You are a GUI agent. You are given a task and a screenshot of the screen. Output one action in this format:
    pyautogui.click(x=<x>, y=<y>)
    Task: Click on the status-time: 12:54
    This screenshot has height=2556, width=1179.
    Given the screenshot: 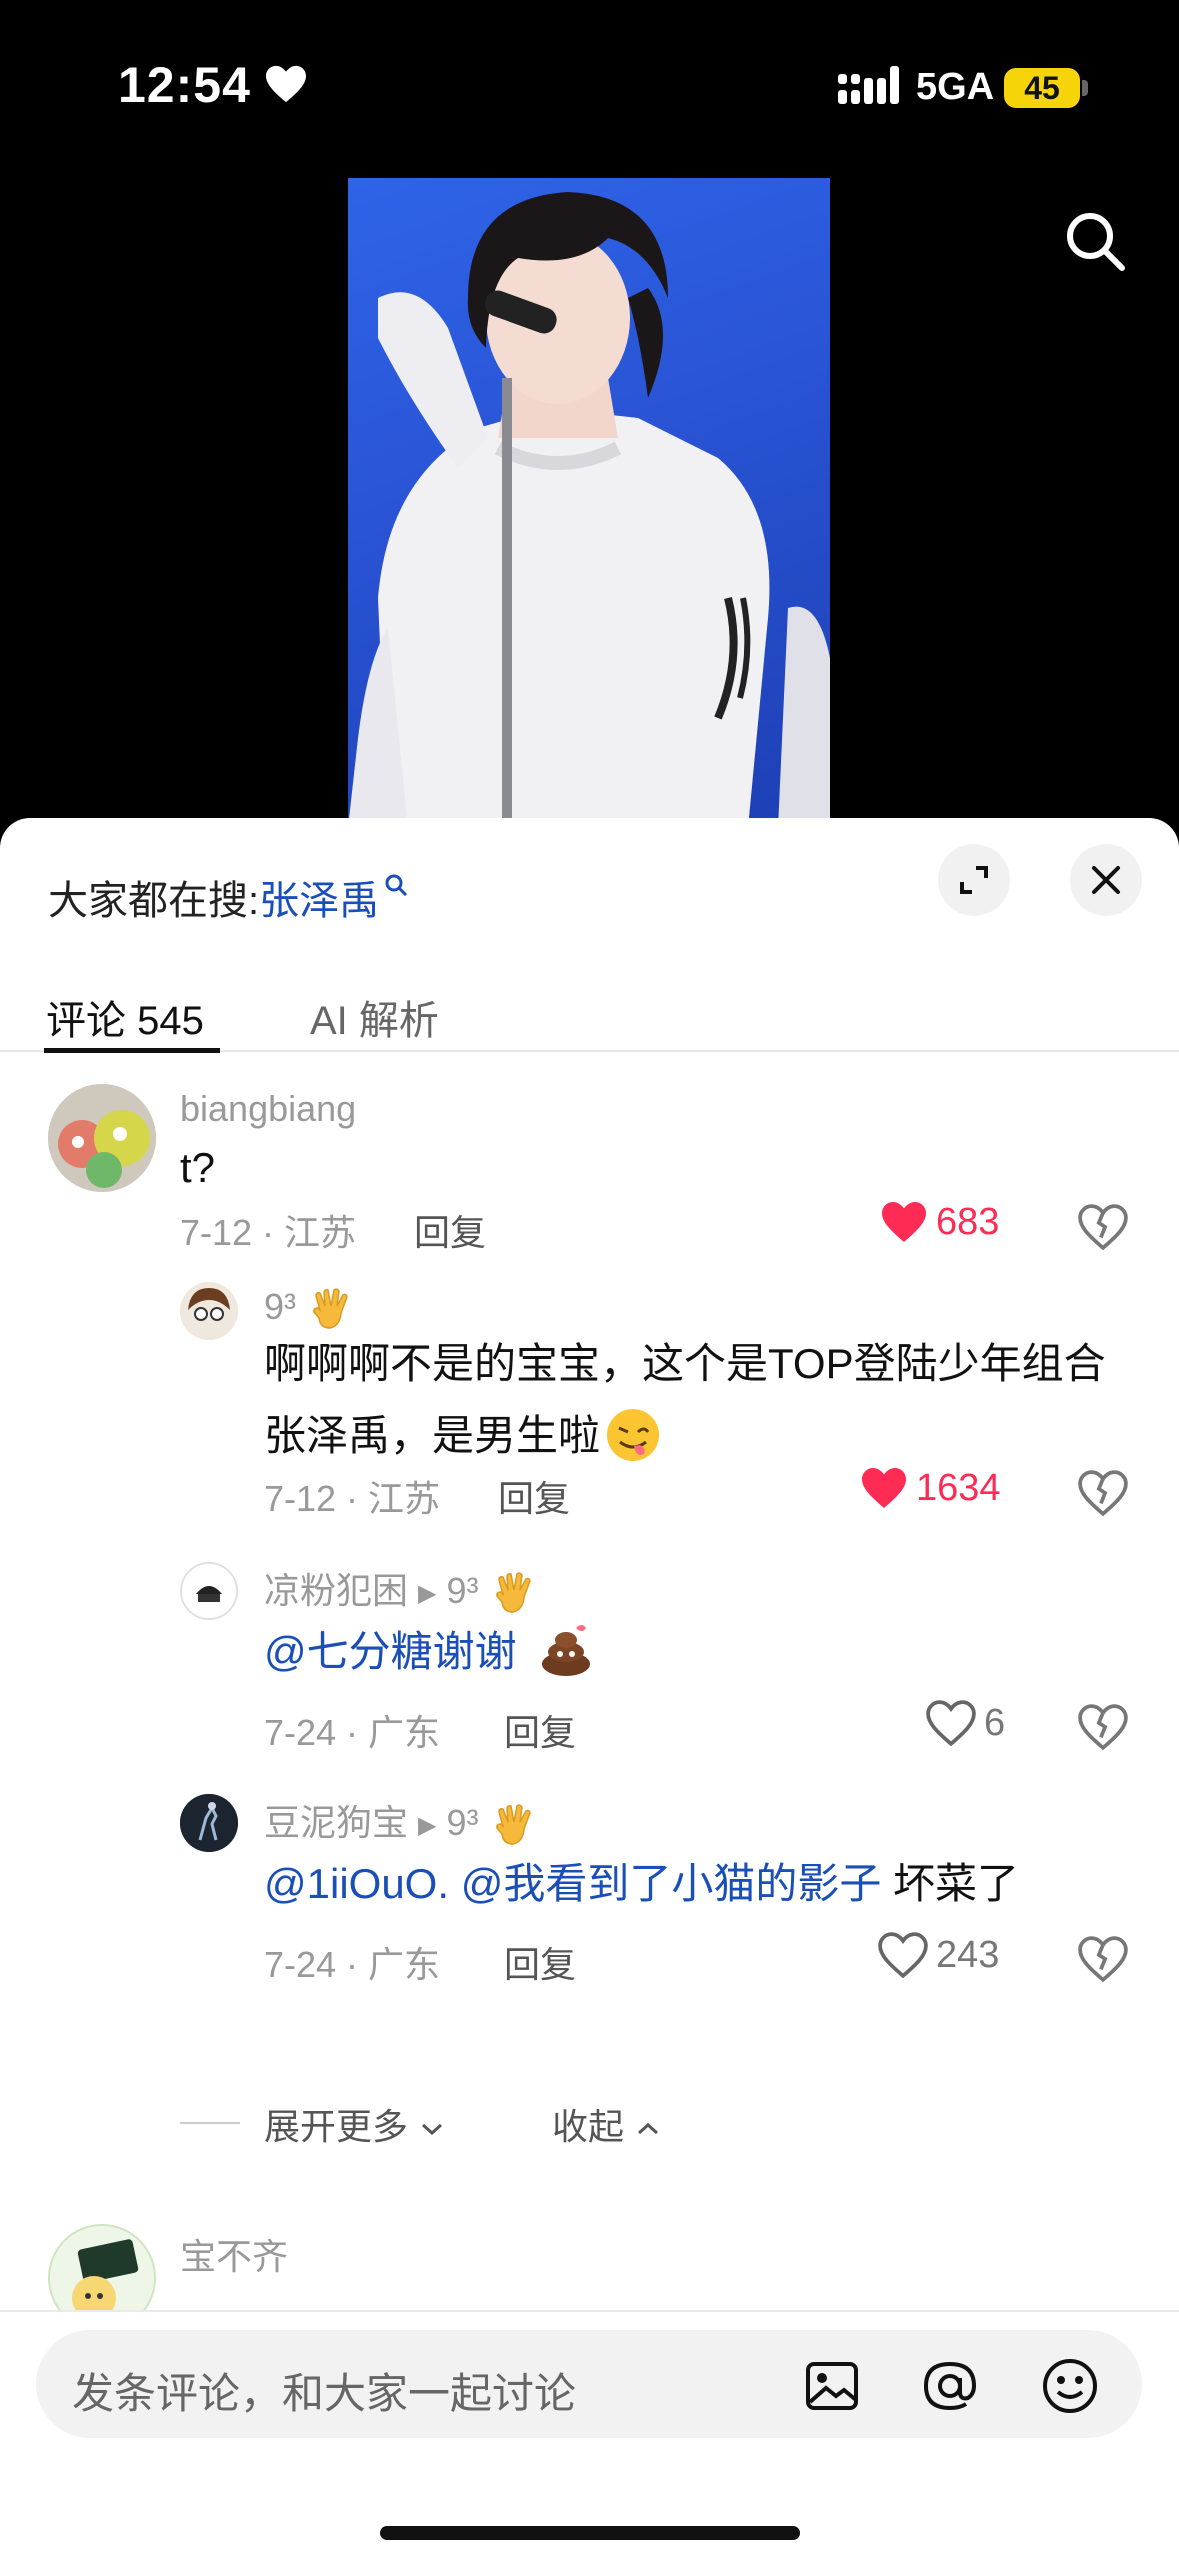 What is the action you would take?
    pyautogui.click(x=184, y=85)
    